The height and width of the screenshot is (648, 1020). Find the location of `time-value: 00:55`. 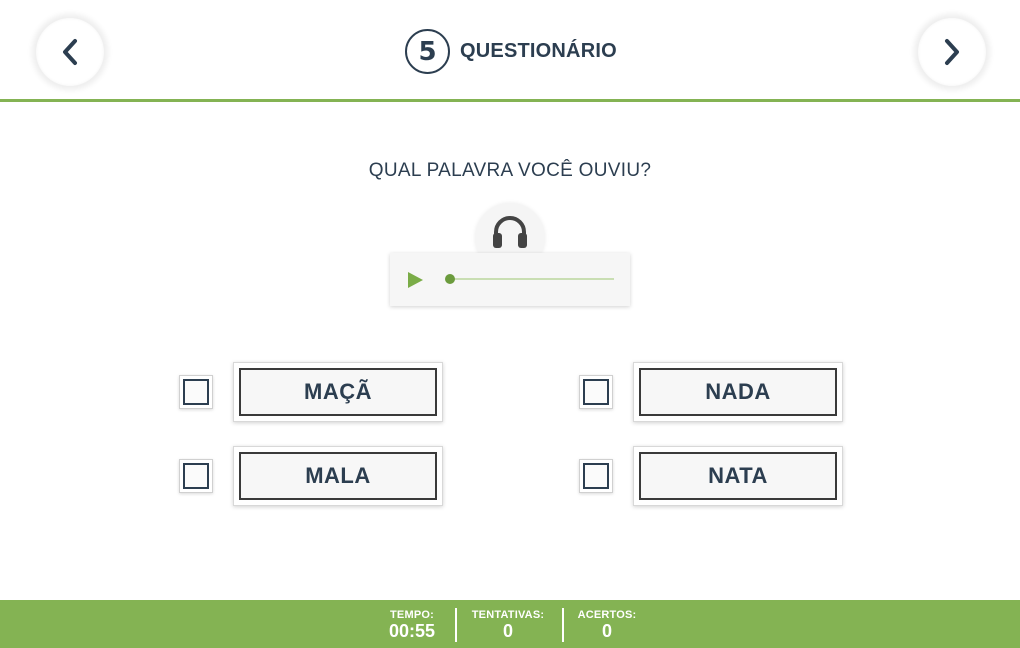

time-value: 00:55 is located at coordinates (412, 631).